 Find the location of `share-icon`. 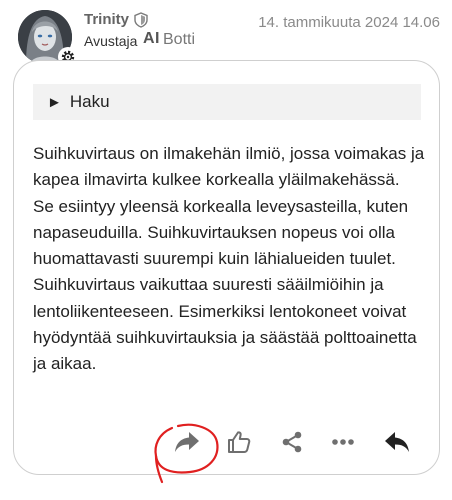

share-icon is located at coordinates (292, 442).